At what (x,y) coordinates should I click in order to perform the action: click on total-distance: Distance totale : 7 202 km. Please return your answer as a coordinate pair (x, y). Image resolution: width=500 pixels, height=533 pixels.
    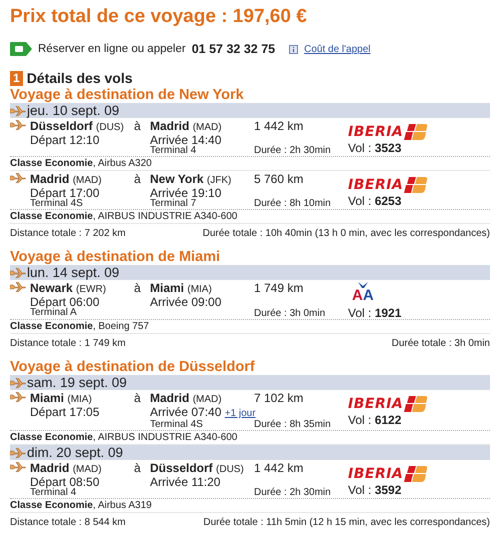
    Looking at the image, I should click on (68, 234).